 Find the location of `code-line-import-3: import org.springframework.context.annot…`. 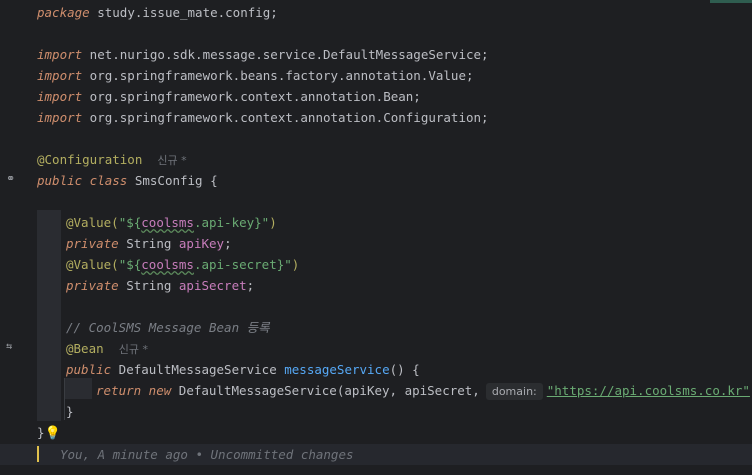

code-line-import-3: import org.springframework.context.annot… is located at coordinates (229, 96).